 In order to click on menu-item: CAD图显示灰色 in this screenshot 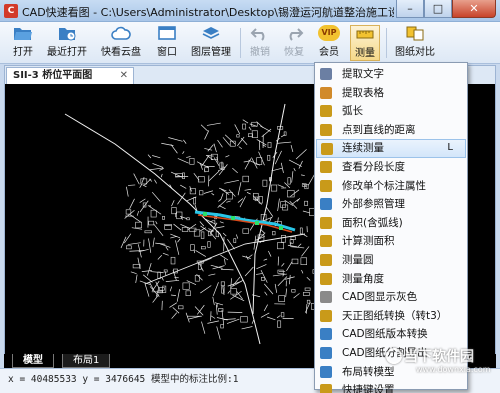, I will do `click(391, 297)`.